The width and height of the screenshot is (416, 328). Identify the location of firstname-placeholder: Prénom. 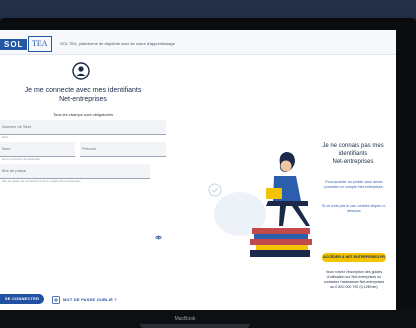
(89, 148).